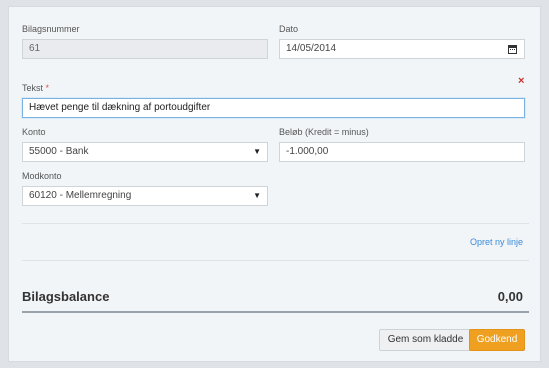  Describe the element at coordinates (42, 176) in the screenshot. I see `modkonto-label: Modkonto` at that location.